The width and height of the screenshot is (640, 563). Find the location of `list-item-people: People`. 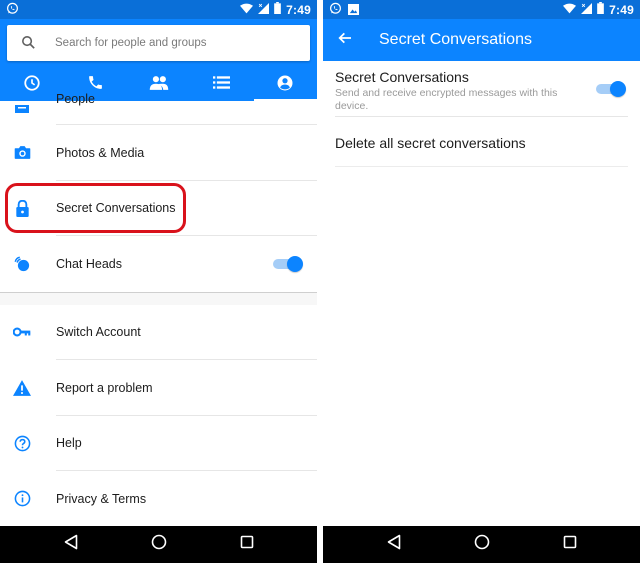

list-item-people: People is located at coordinates (158, 108).